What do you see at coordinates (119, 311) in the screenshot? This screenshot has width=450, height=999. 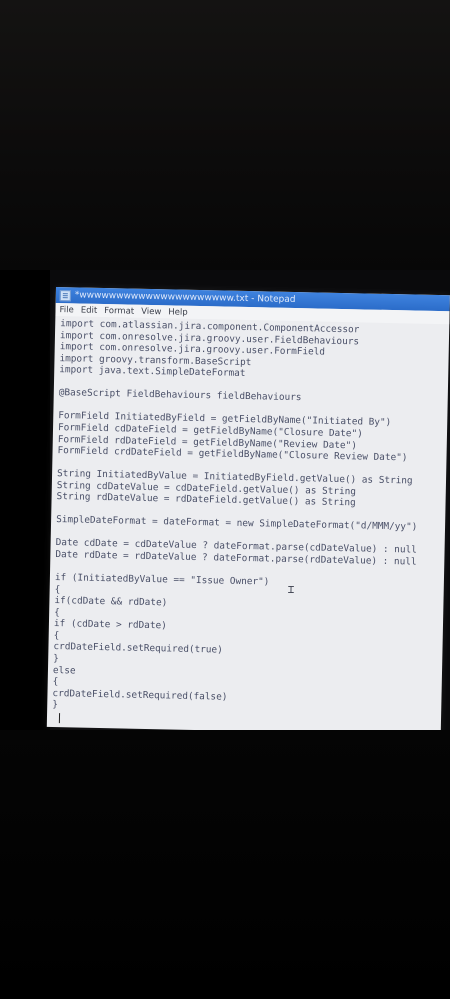 I see `menu-format: Format` at bounding box center [119, 311].